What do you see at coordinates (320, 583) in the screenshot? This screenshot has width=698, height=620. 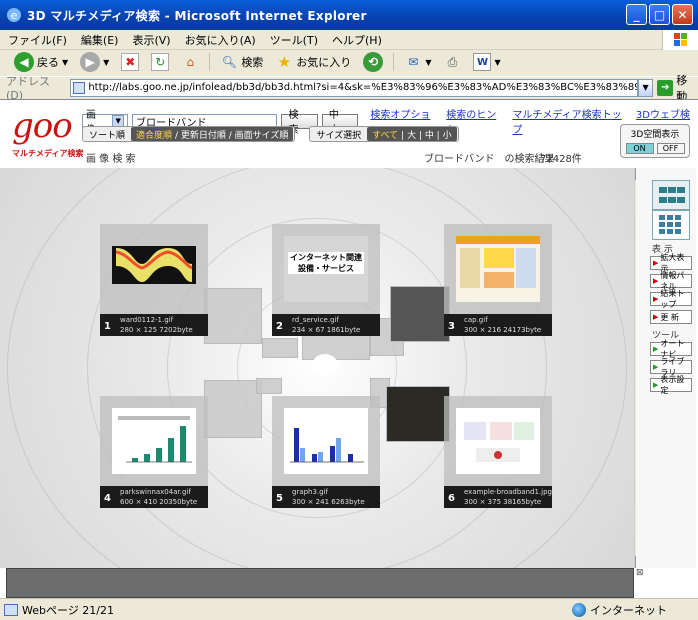 I see `info-panel` at bounding box center [320, 583].